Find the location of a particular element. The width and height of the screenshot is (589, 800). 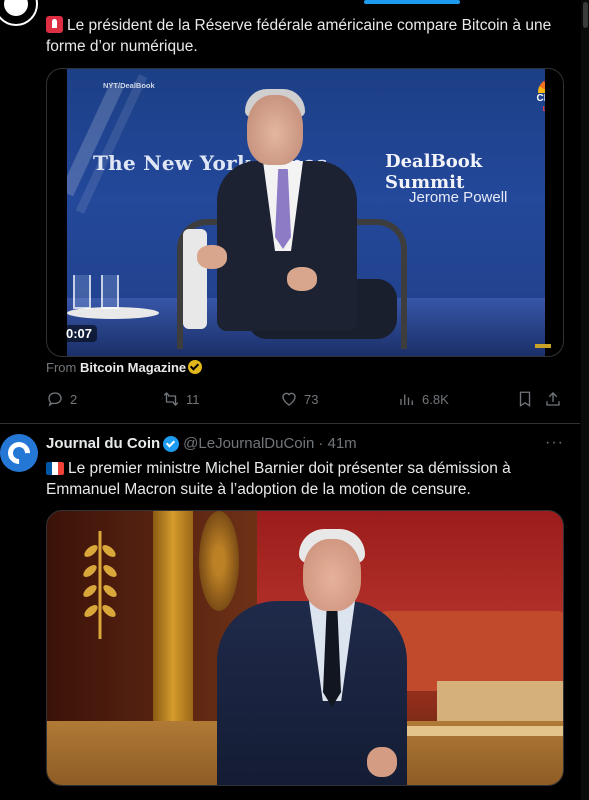

tweet-time: · 41m is located at coordinates (337, 443).